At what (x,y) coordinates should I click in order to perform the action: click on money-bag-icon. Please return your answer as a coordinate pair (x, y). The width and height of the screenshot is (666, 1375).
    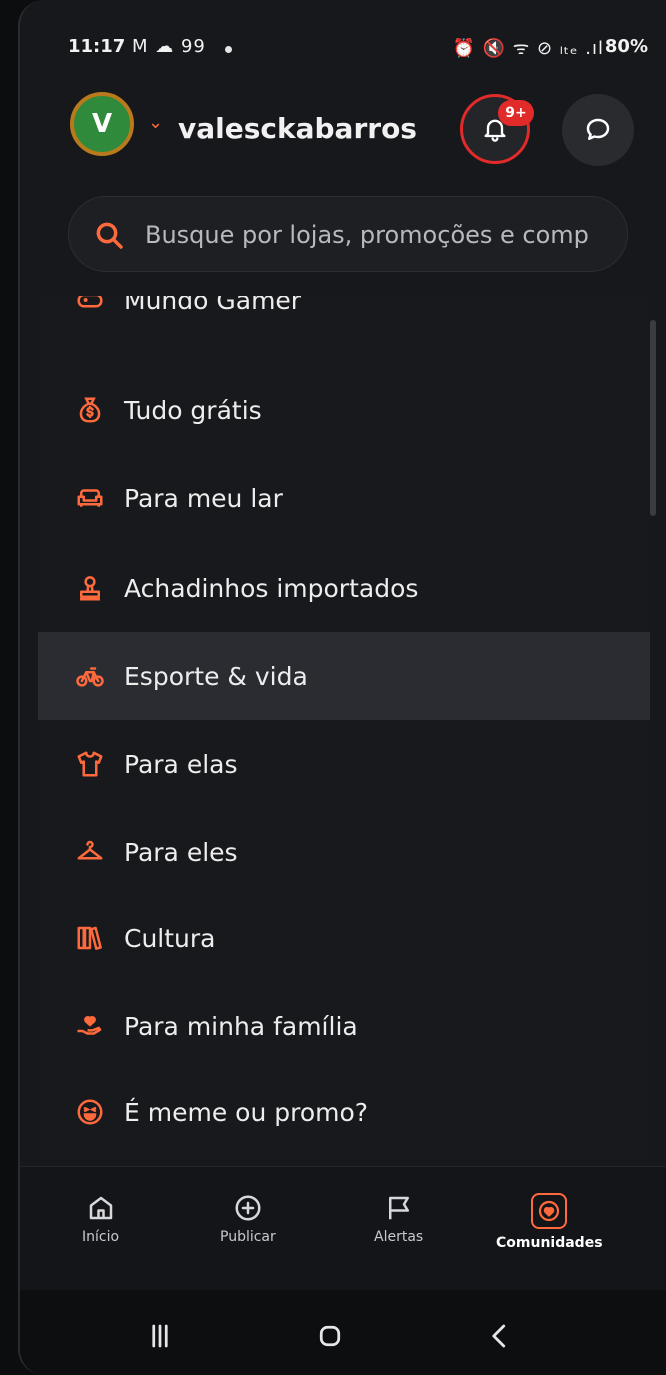
    Looking at the image, I should click on (90, 410).